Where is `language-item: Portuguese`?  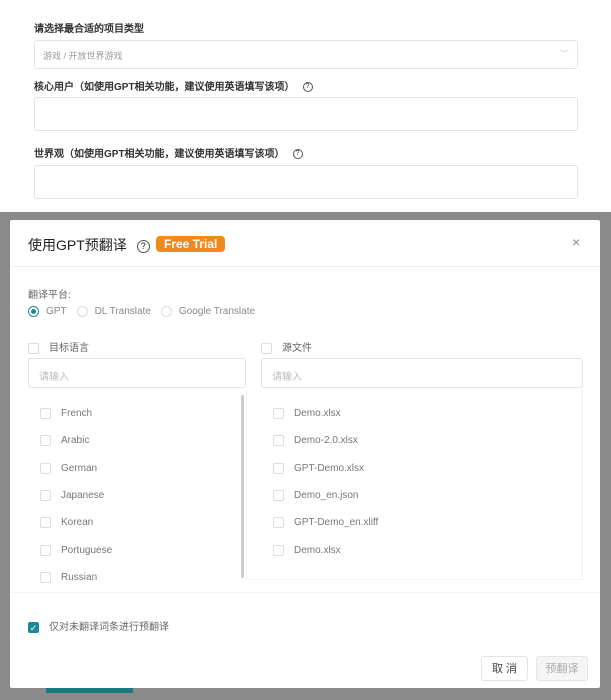 language-item: Portuguese is located at coordinates (140, 549).